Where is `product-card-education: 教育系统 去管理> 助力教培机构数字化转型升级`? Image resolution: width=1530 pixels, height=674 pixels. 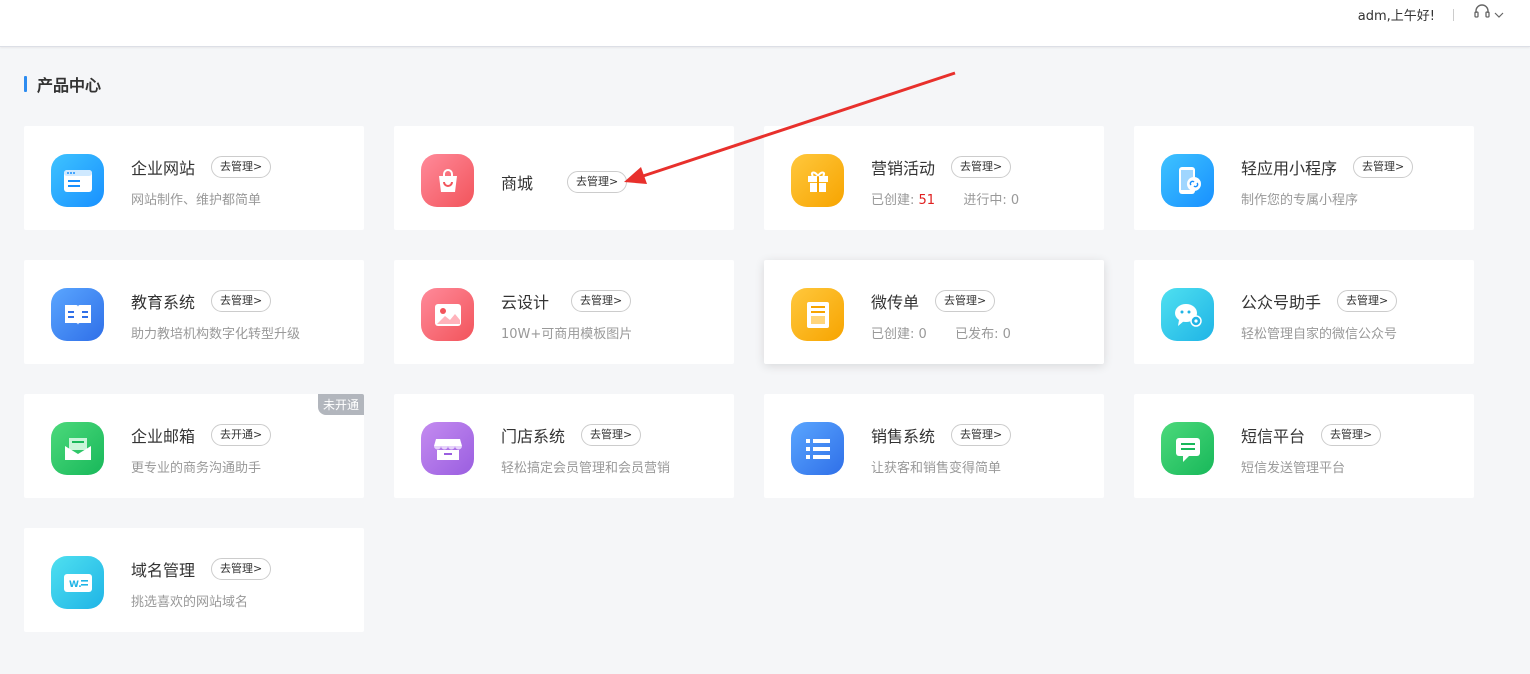 product-card-education: 教育系统 去管理> 助力教培机构数字化转型升级 is located at coordinates (194, 312).